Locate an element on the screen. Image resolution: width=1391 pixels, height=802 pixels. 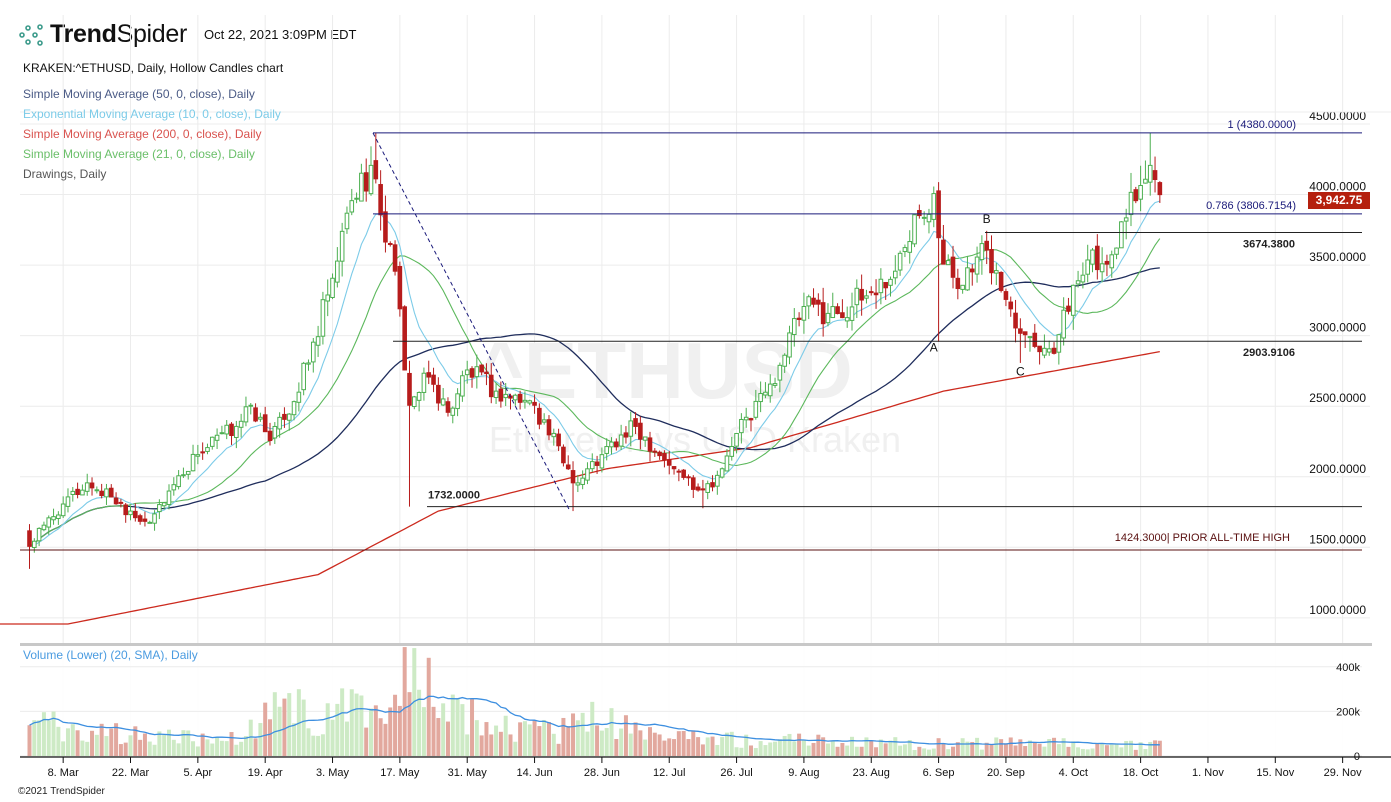
wave-label: C is located at coordinates (1020, 372).